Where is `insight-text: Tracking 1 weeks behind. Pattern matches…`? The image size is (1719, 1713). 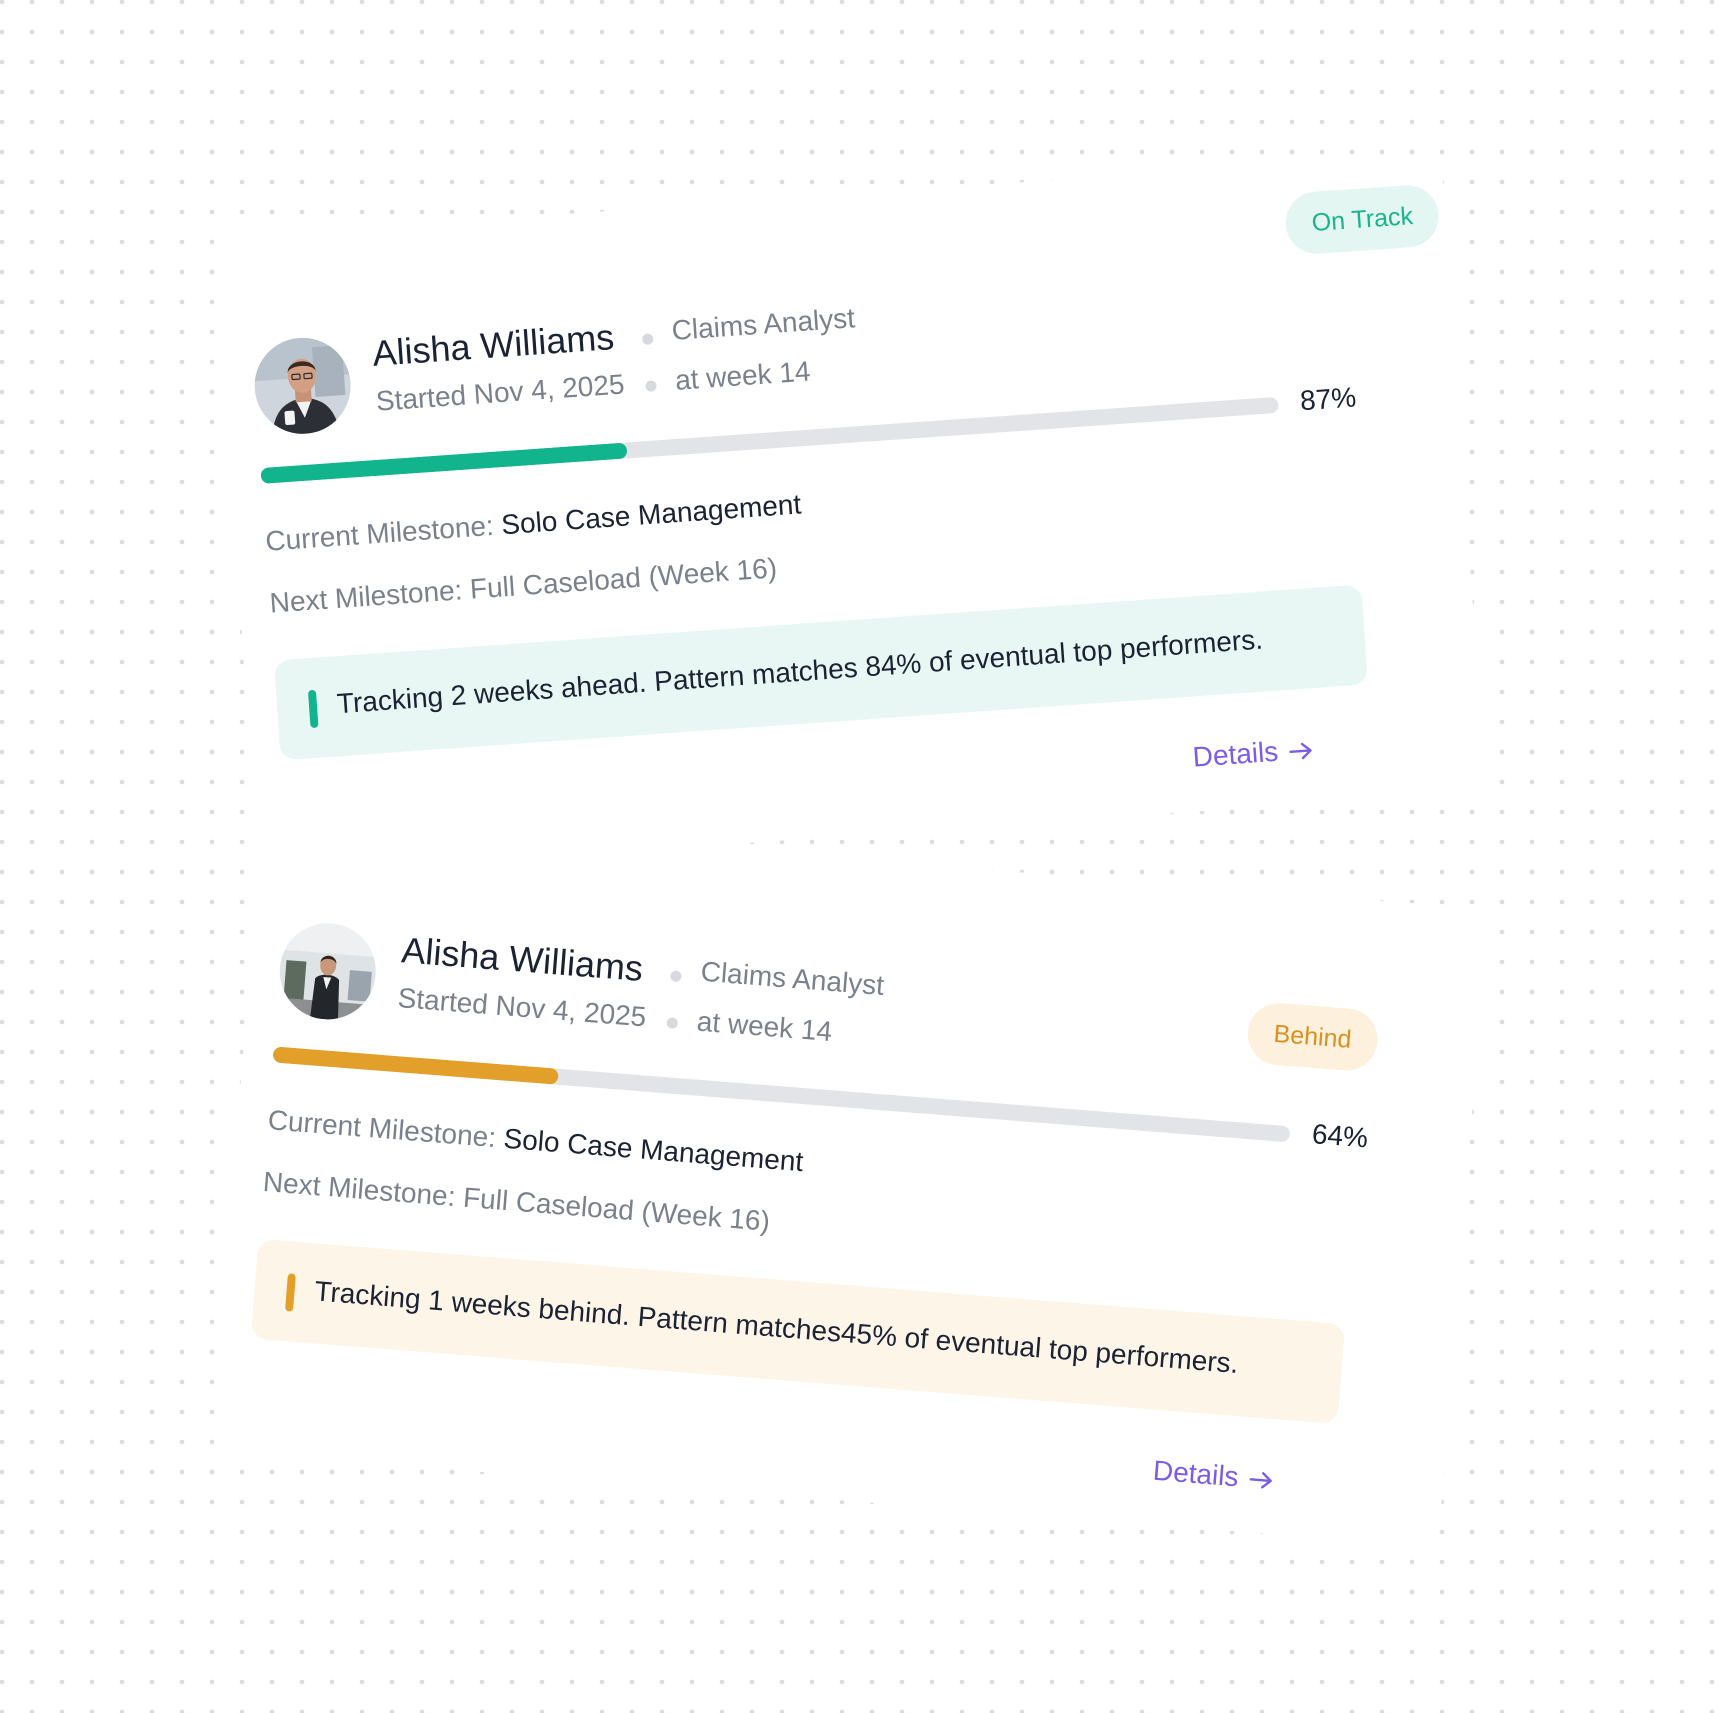 insight-text: Tracking 1 weeks behind. Pattern matches… is located at coordinates (776, 1327).